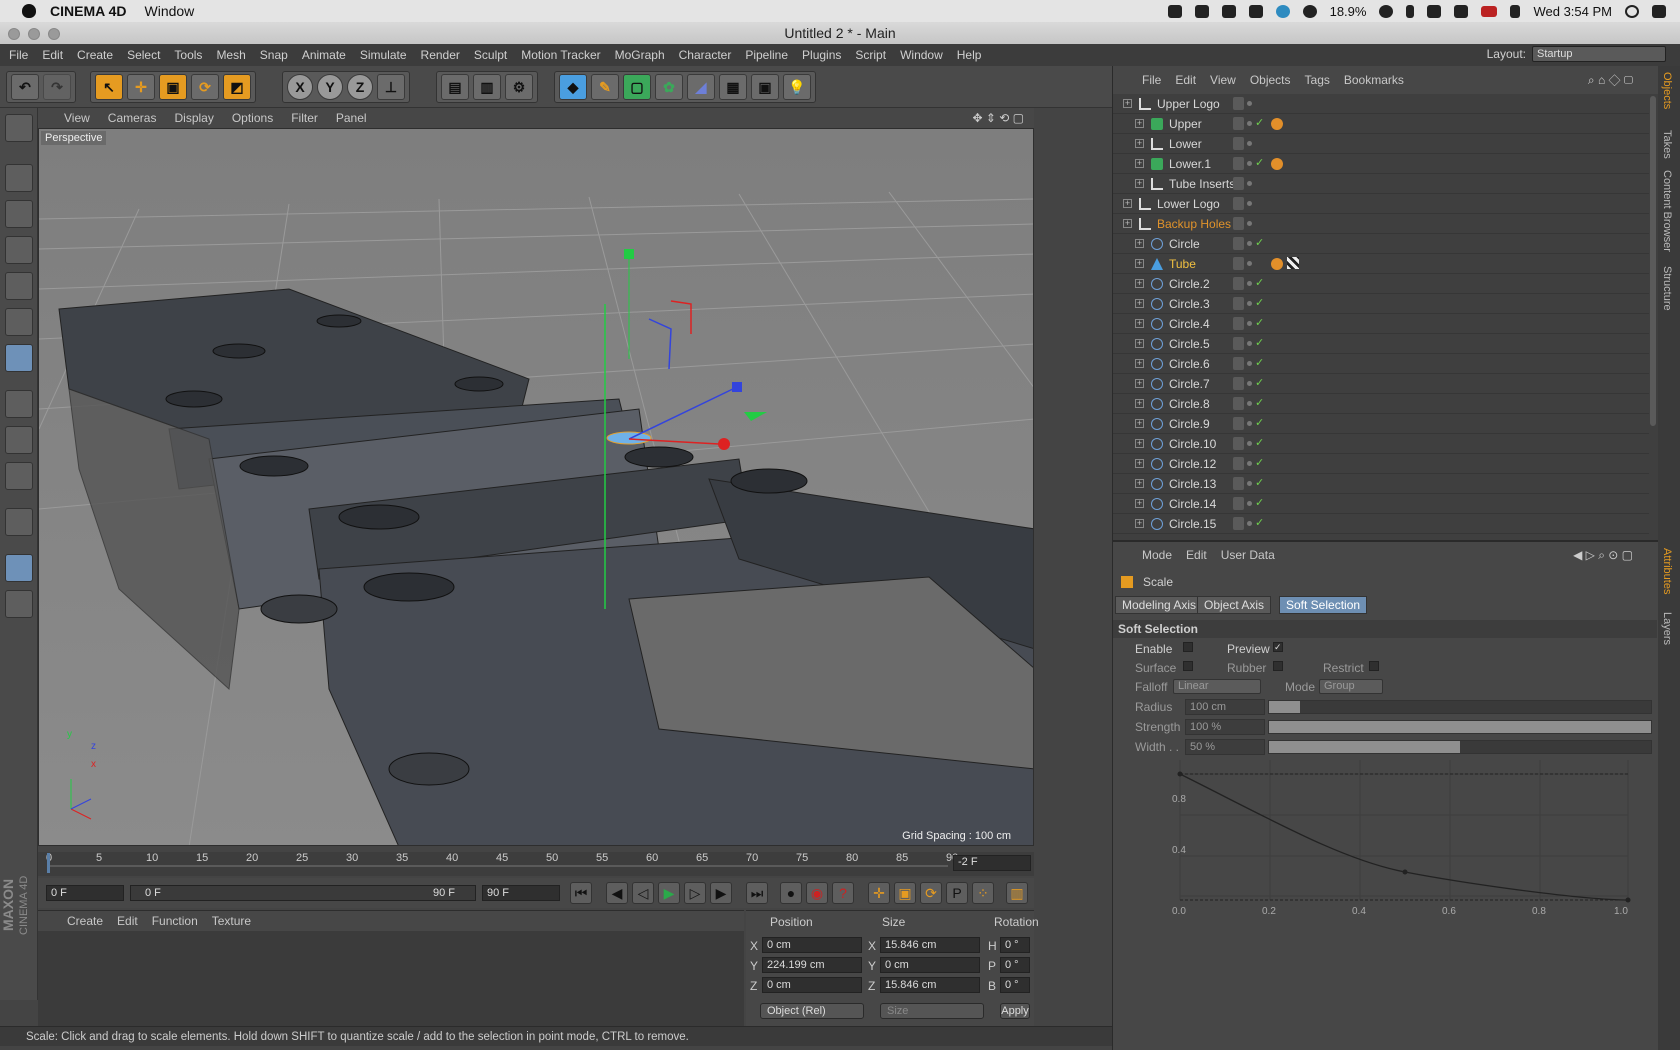 This screenshot has height=1050, width=1680. I want to click on object-row: + Upper ✓, so click(1381, 124).